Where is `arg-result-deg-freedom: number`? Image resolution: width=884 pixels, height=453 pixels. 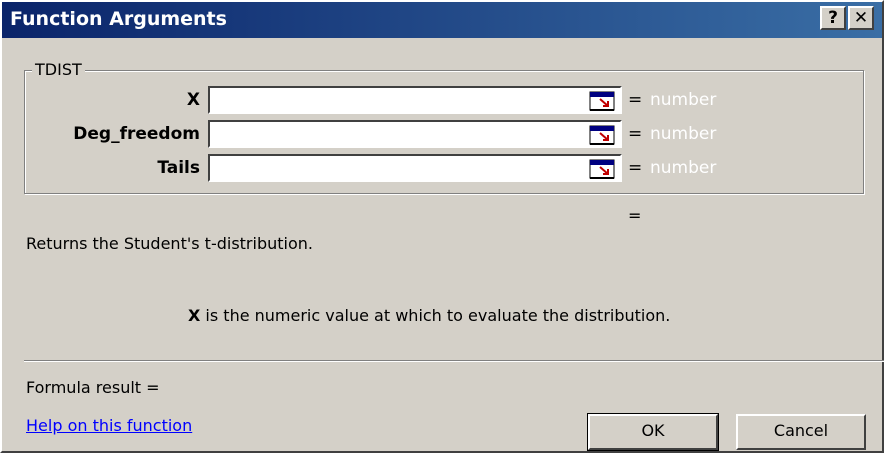 arg-result-deg-freedom: number is located at coordinates (683, 134).